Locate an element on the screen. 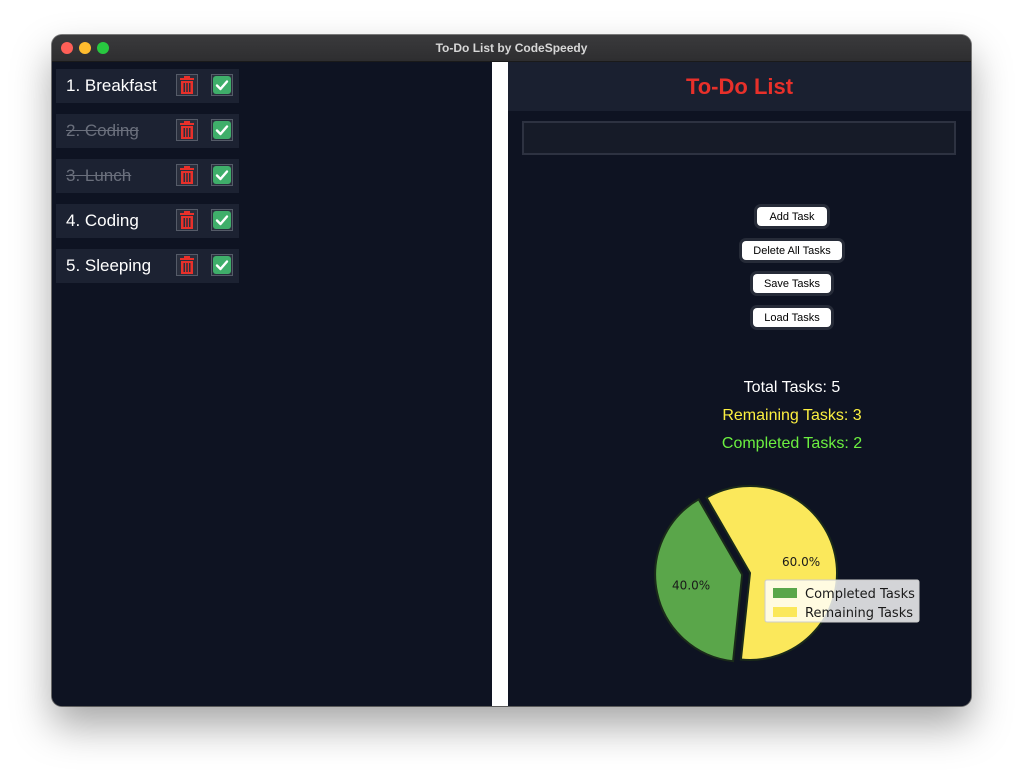 This screenshot has height=776, width=1024. task-row: 4. Coding is located at coordinates (147, 221).